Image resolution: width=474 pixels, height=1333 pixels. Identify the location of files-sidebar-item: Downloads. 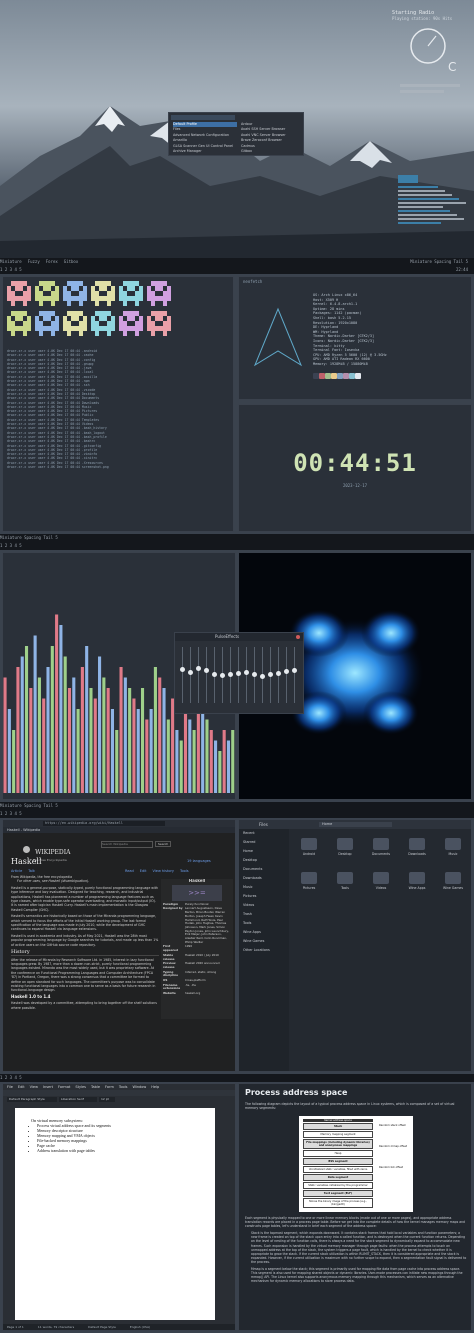
(266, 878).